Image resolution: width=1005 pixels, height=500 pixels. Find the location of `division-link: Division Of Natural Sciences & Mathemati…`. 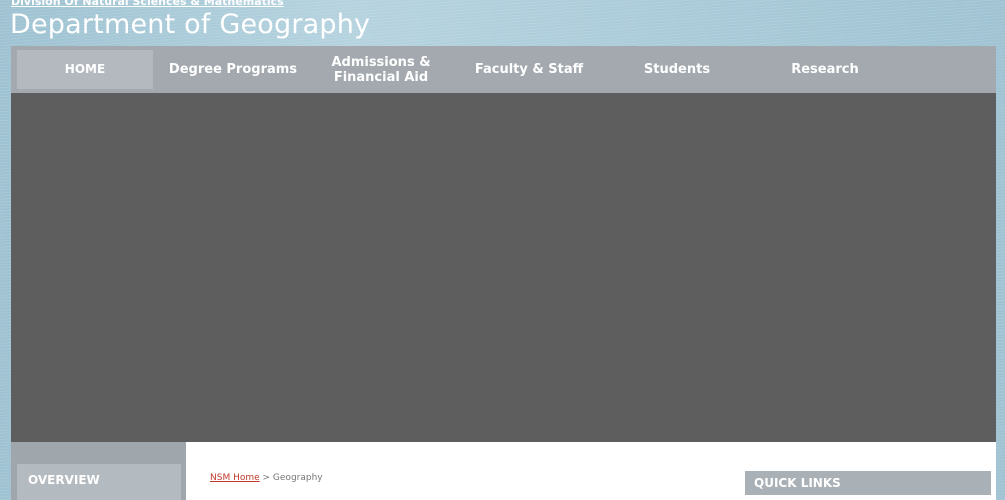

division-link: Division Of Natural Sciences & Mathemati… is located at coordinates (147, 4).